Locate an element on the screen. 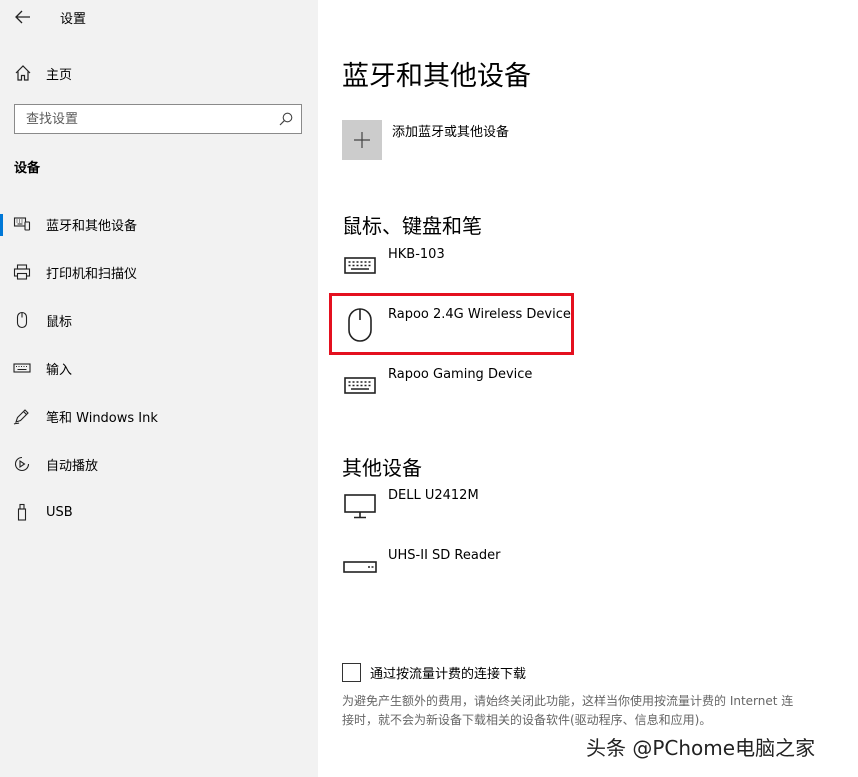  sidebar-item-label: 输入 is located at coordinates (59, 370).